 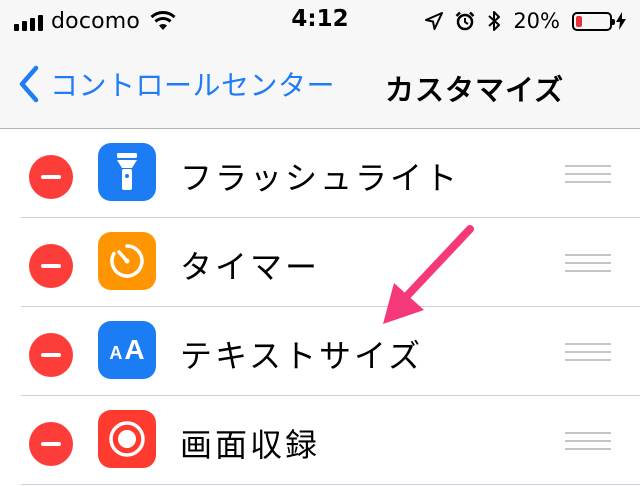 What do you see at coordinates (434, 21) in the screenshot?
I see `location-icon` at bounding box center [434, 21].